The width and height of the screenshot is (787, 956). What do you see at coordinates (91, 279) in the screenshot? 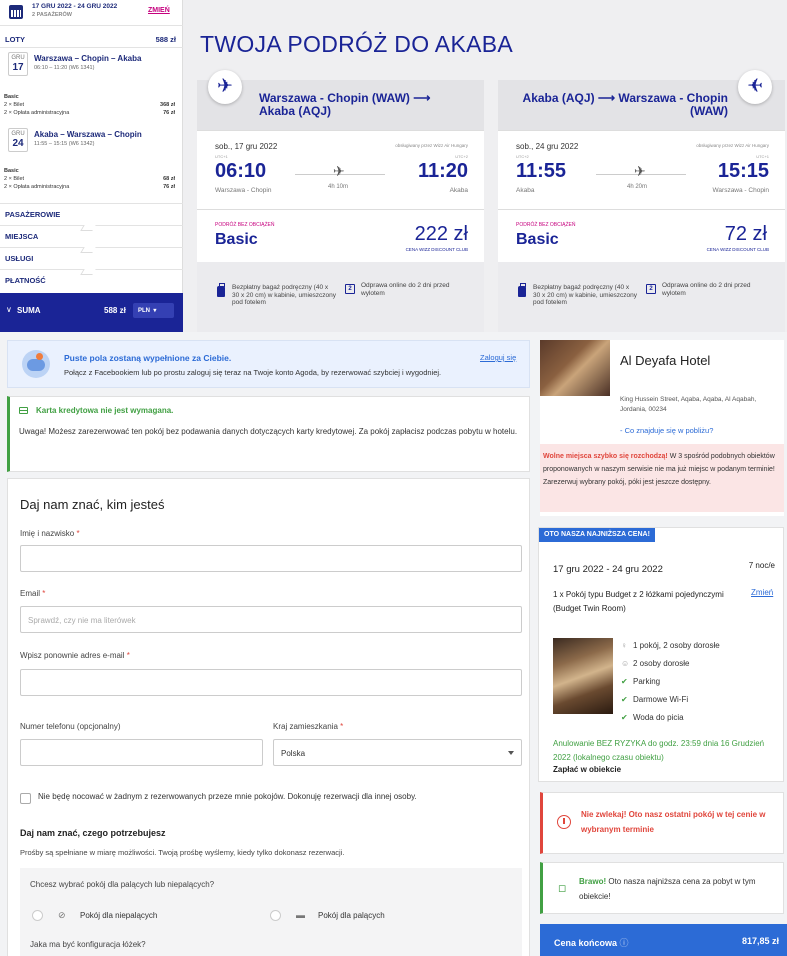
I see `section-payment: PŁATNOŚĆ` at bounding box center [91, 279].